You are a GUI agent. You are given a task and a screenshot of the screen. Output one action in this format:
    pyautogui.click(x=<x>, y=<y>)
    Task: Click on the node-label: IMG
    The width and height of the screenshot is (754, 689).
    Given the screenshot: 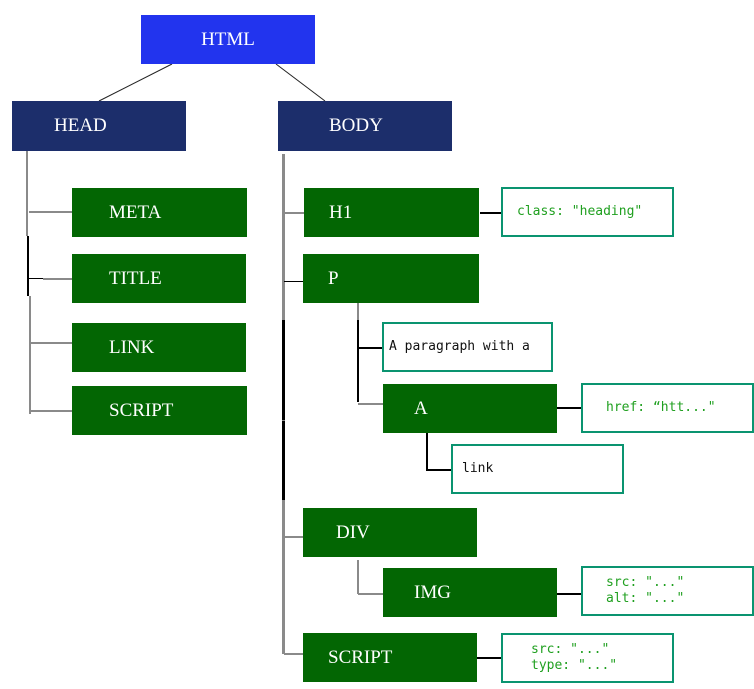 What is the action you would take?
    pyautogui.click(x=432, y=592)
    